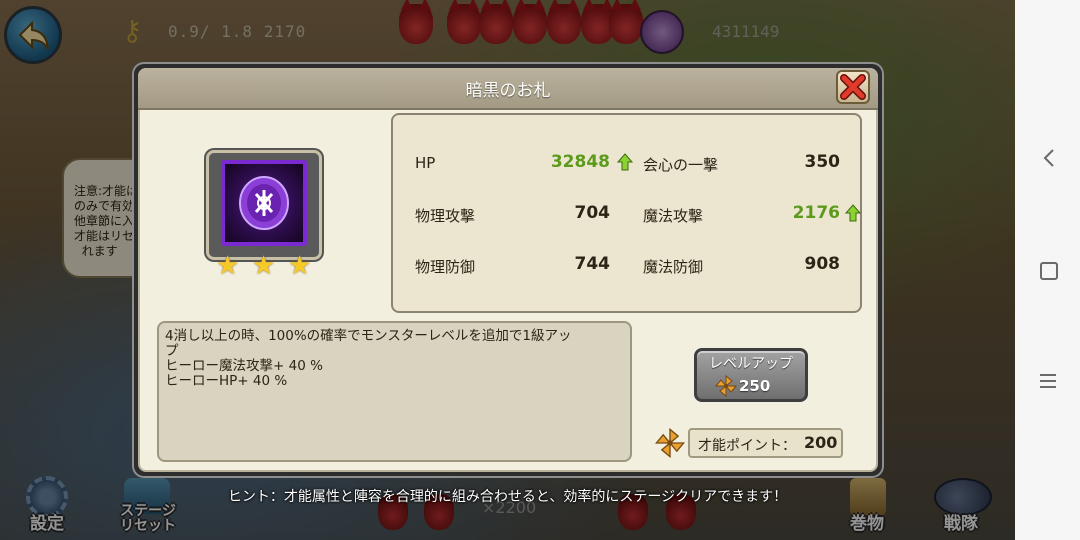 This screenshot has height=540, width=1080. Describe the element at coordinates (822, 264) in the screenshot. I see `stat-value-magic-def: 908` at that location.